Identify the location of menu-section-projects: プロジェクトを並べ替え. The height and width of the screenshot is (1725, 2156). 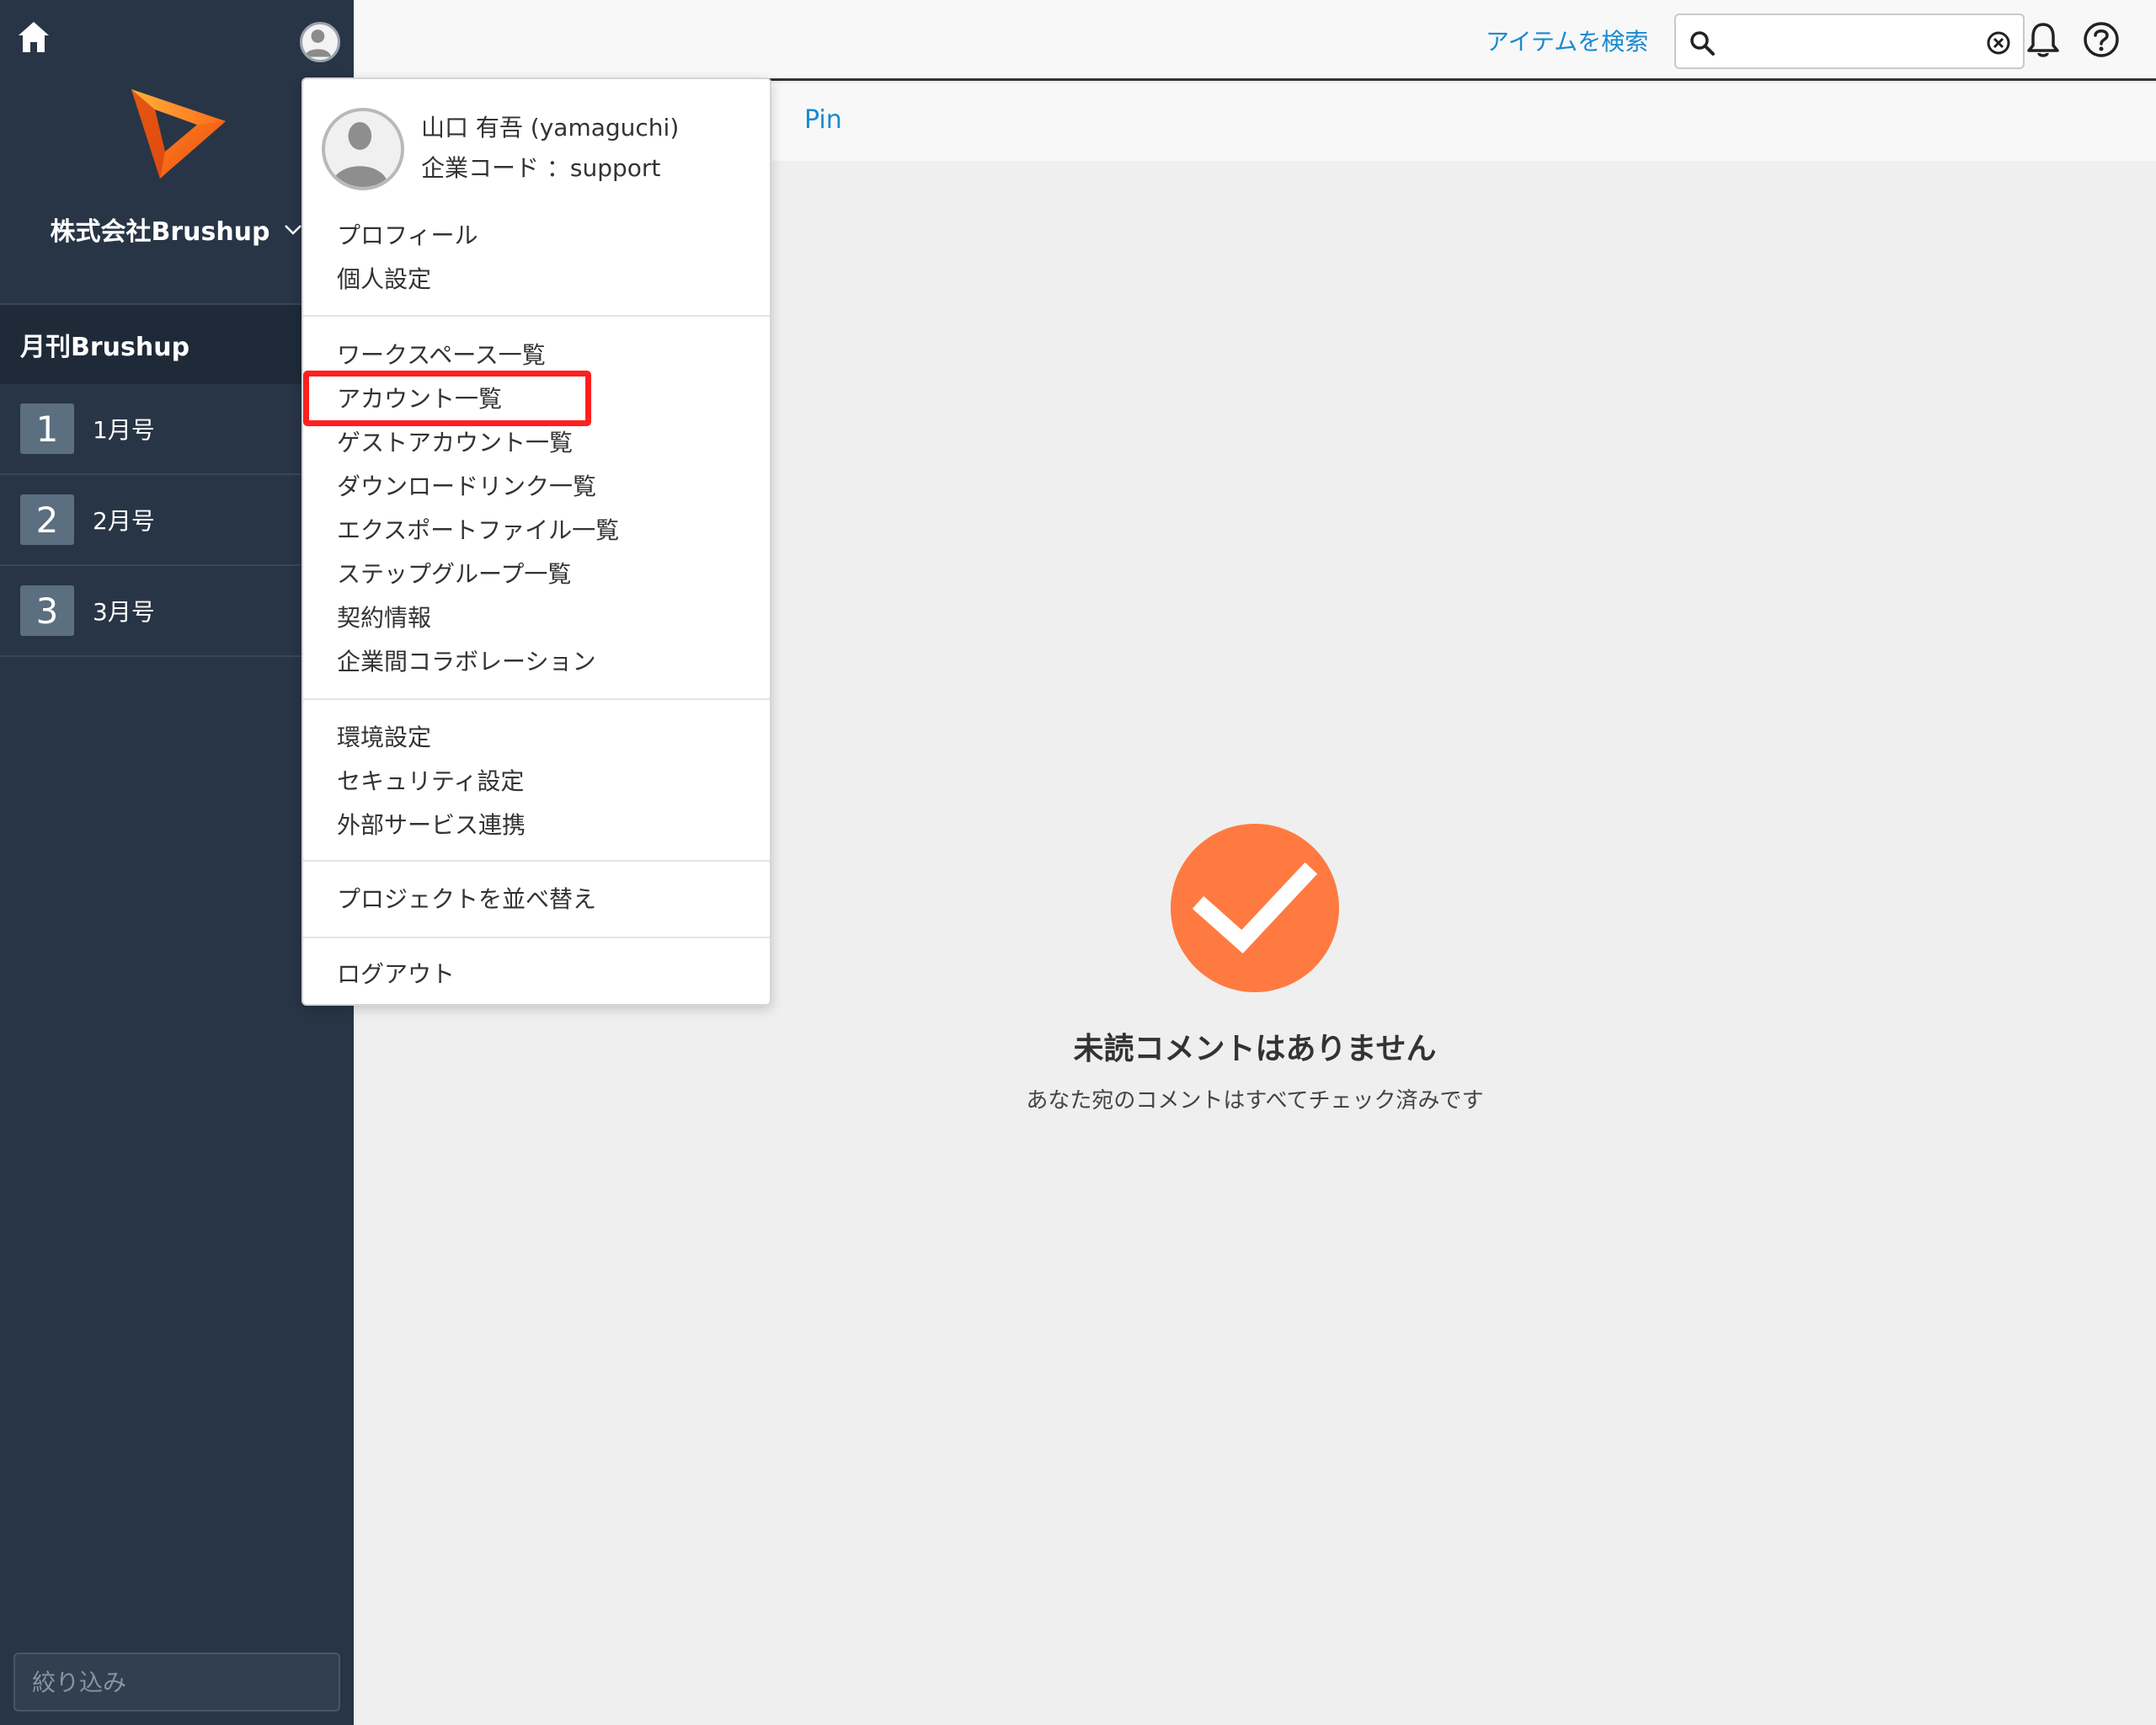
(536, 899).